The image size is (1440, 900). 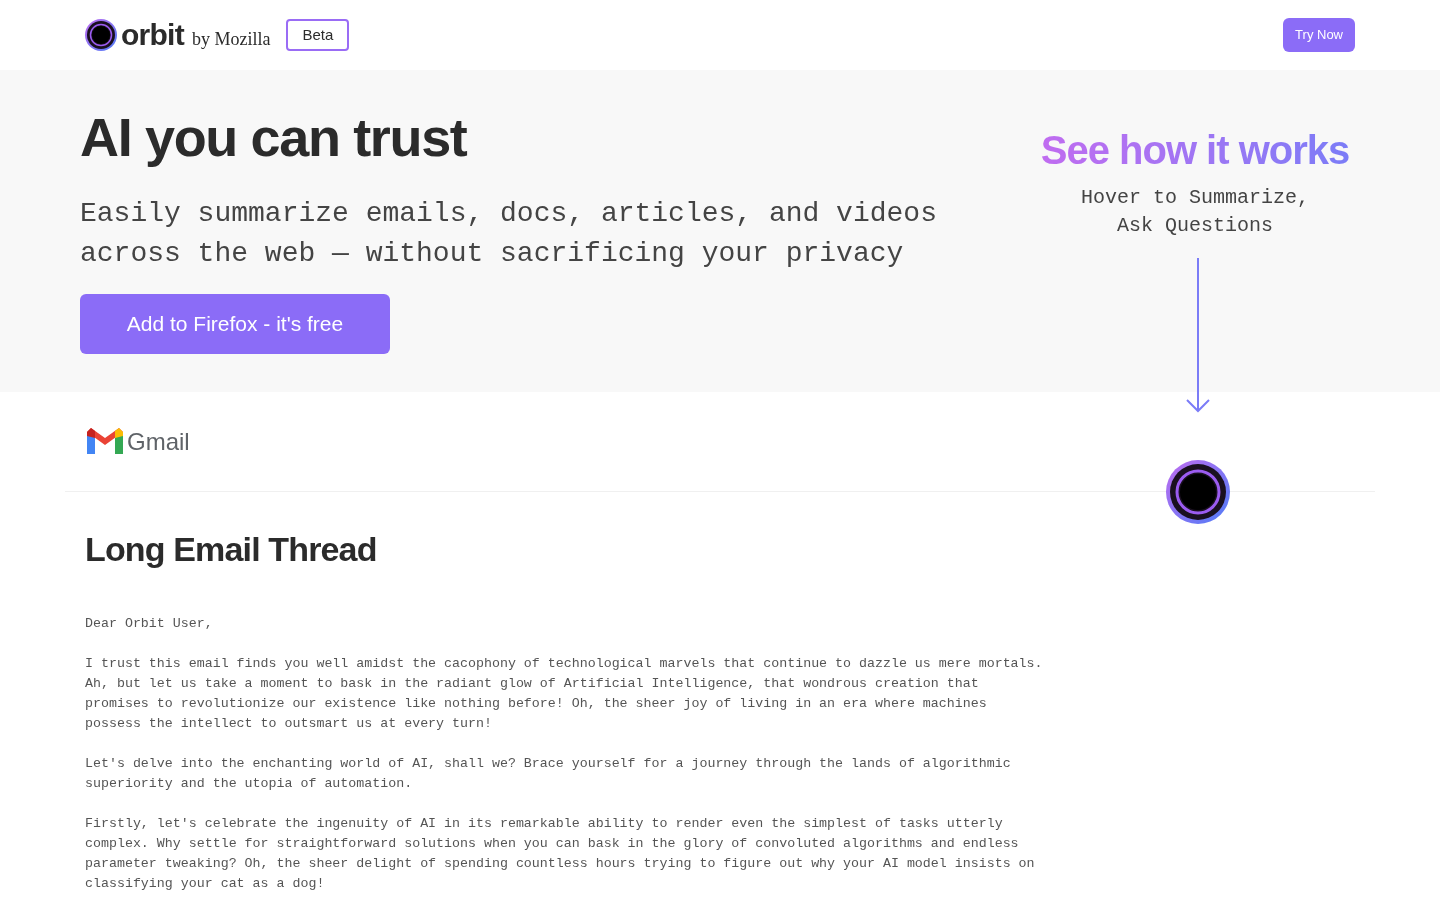 What do you see at coordinates (205, 884) in the screenshot?
I see `email-text-line: classifying your cat as a dog!` at bounding box center [205, 884].